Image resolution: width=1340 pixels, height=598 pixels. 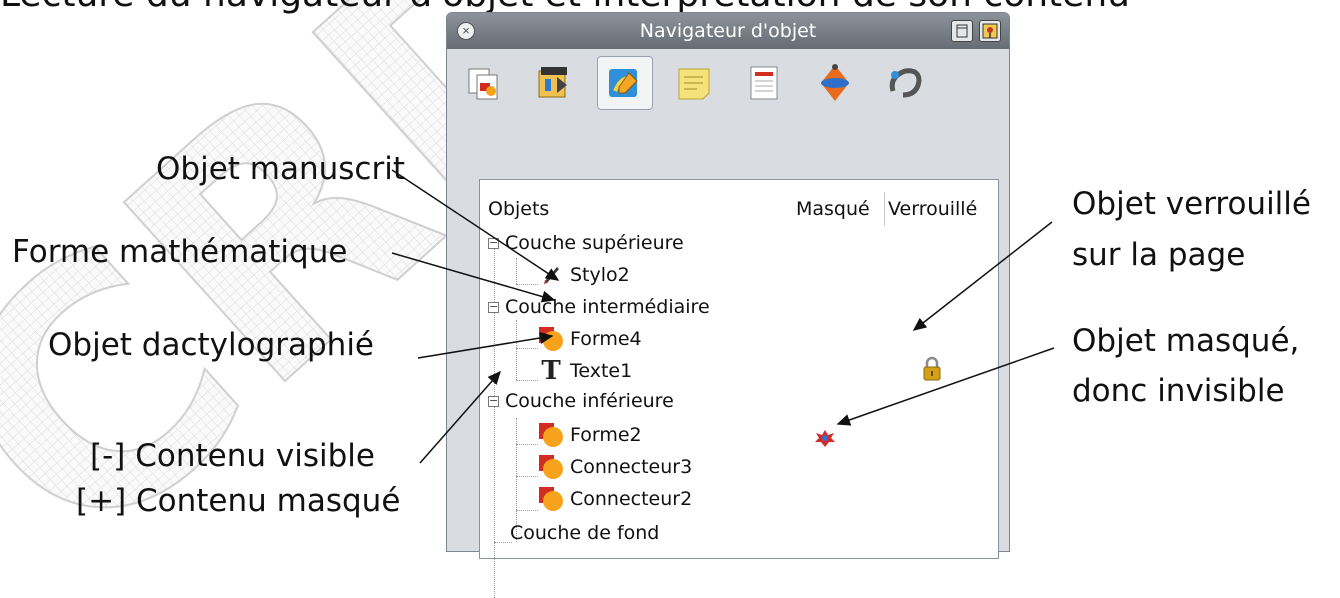 What do you see at coordinates (932, 209) in the screenshot?
I see `column-header-verrouille: Verrouillé` at bounding box center [932, 209].